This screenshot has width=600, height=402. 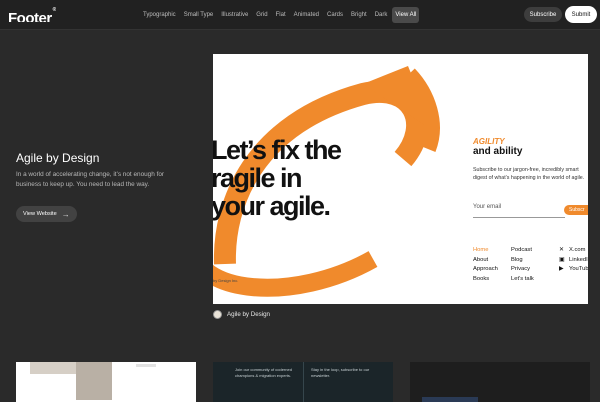 I want to click on logo-text: Footer, so click(x=30, y=16).